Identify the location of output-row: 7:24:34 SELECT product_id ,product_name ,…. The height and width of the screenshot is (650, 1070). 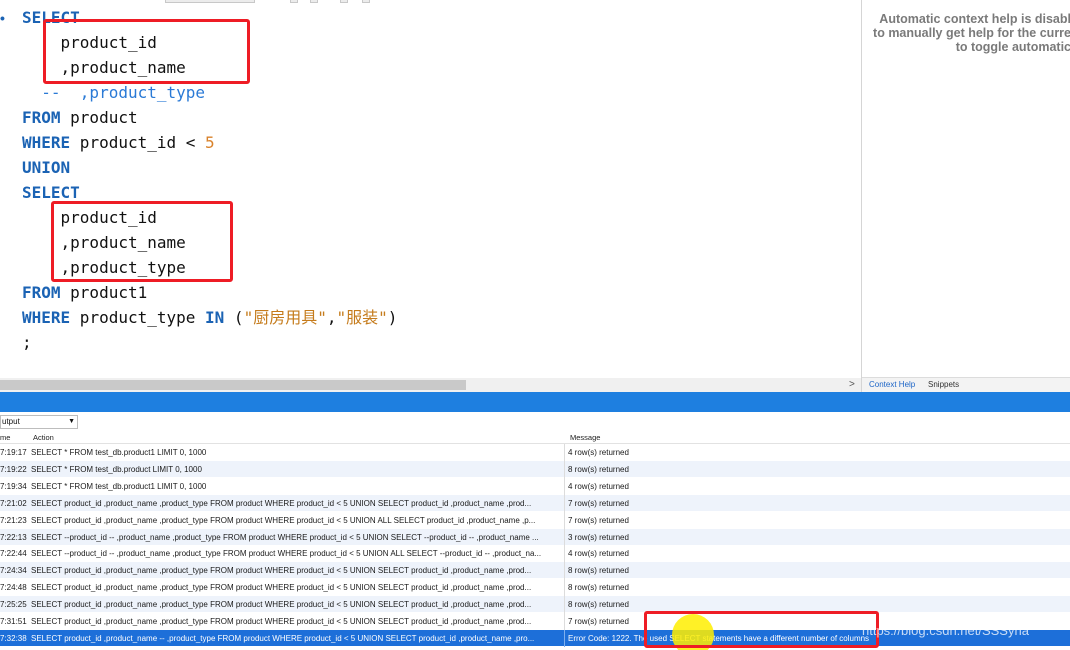
(535, 571).